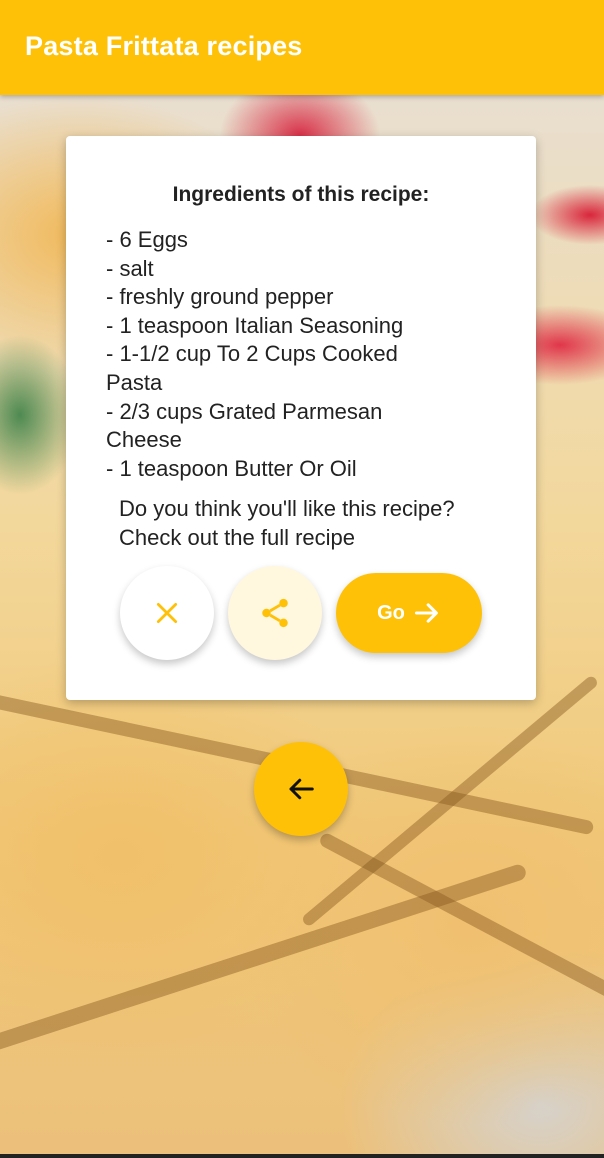 The height and width of the screenshot is (1158, 604). What do you see at coordinates (244, 425) in the screenshot?
I see `ingredient-item: - 2/3 cups Grated Parmesan Cheese` at bounding box center [244, 425].